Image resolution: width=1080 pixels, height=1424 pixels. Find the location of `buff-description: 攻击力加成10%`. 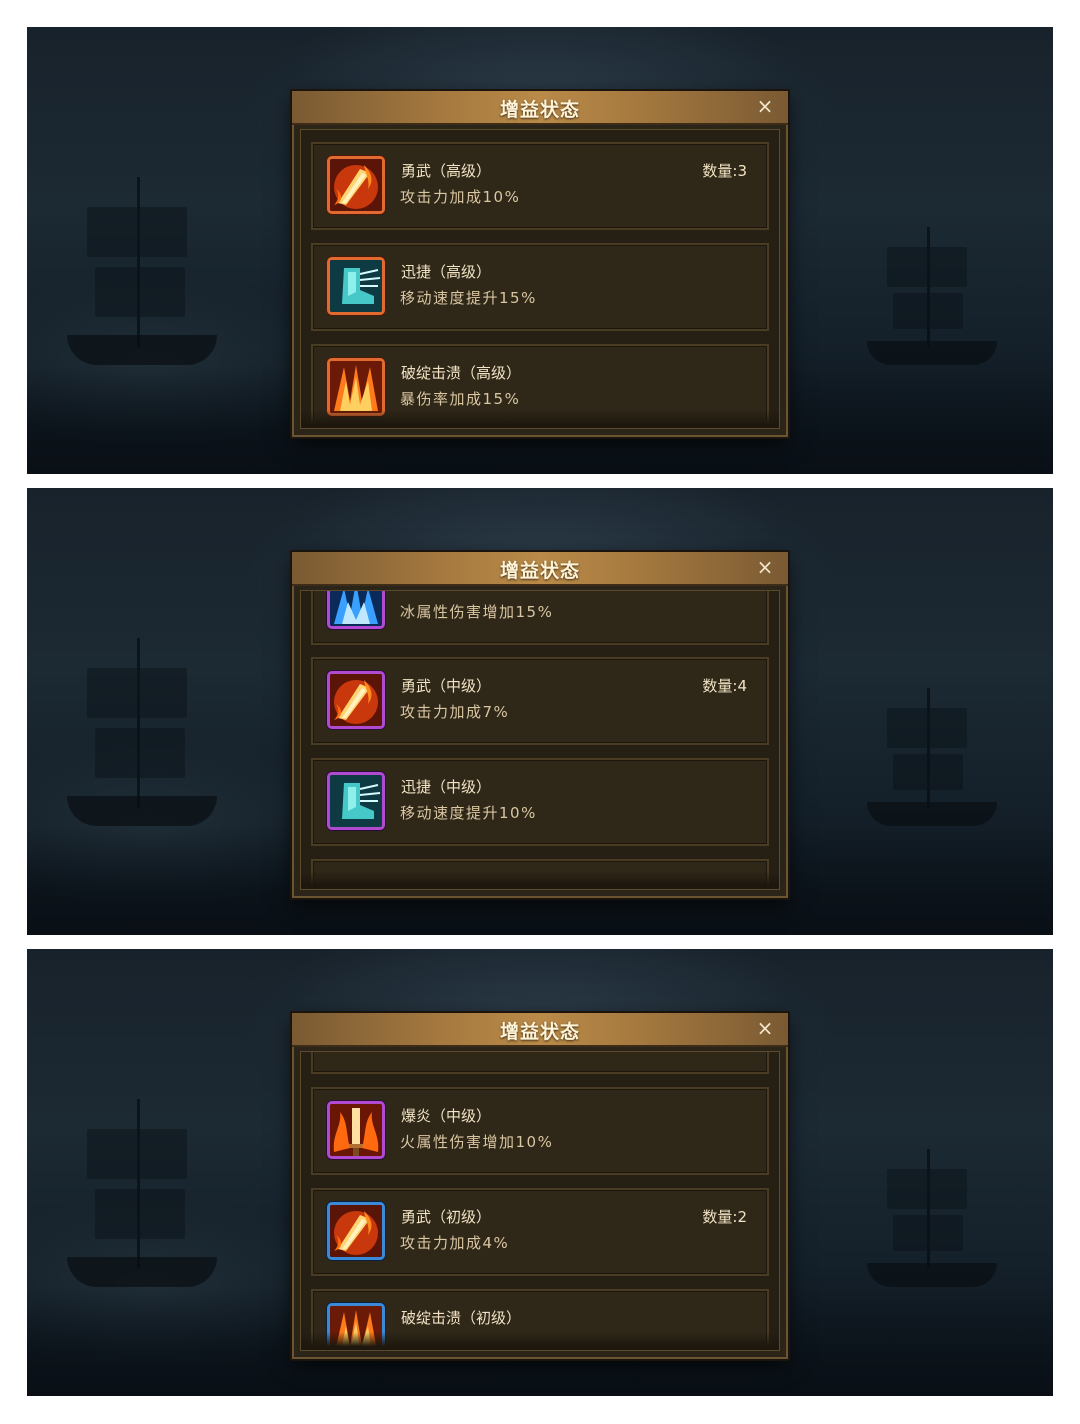

buff-description: 攻击力加成10% is located at coordinates (460, 197).